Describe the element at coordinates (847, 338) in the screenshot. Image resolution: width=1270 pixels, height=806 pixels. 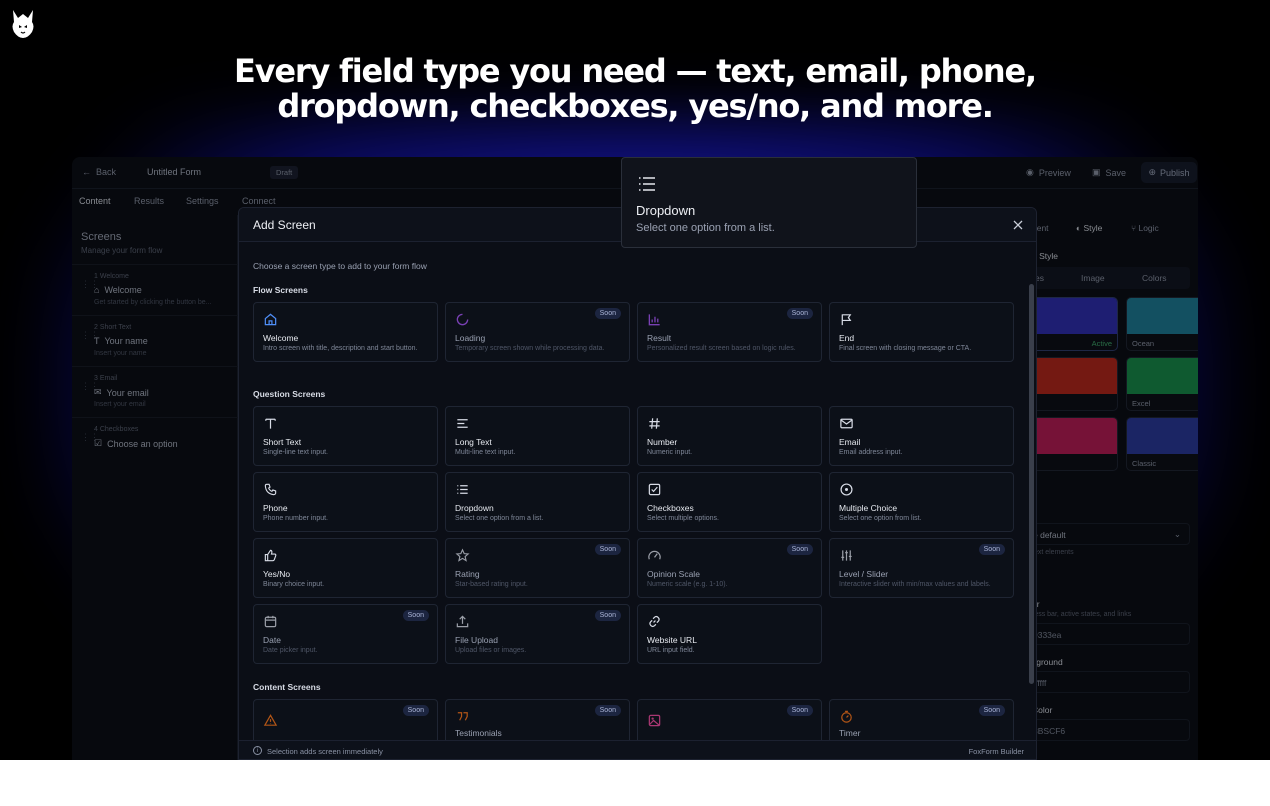
I see `card-title: End` at that location.